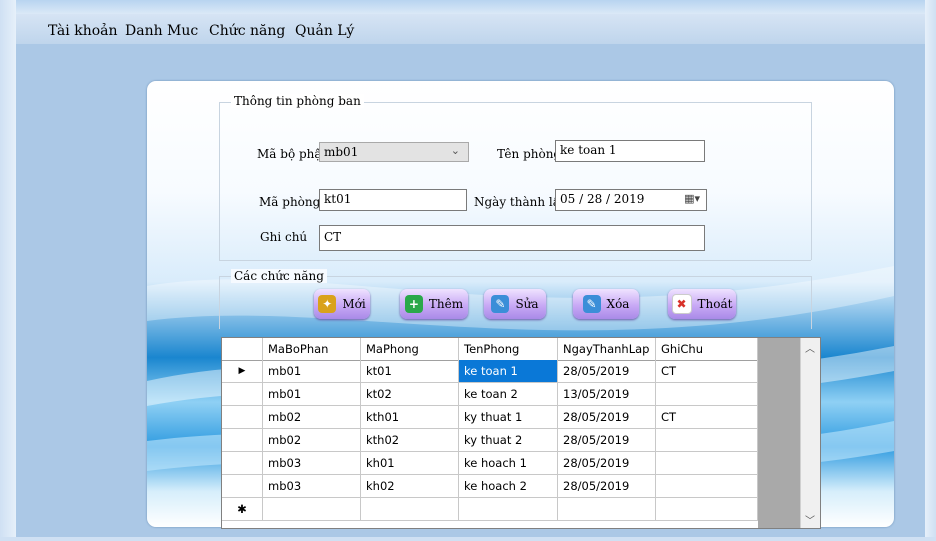 The height and width of the screenshot is (541, 936). What do you see at coordinates (341, 152) in the screenshot?
I see `ma-bo-phan-value: mb01` at bounding box center [341, 152].